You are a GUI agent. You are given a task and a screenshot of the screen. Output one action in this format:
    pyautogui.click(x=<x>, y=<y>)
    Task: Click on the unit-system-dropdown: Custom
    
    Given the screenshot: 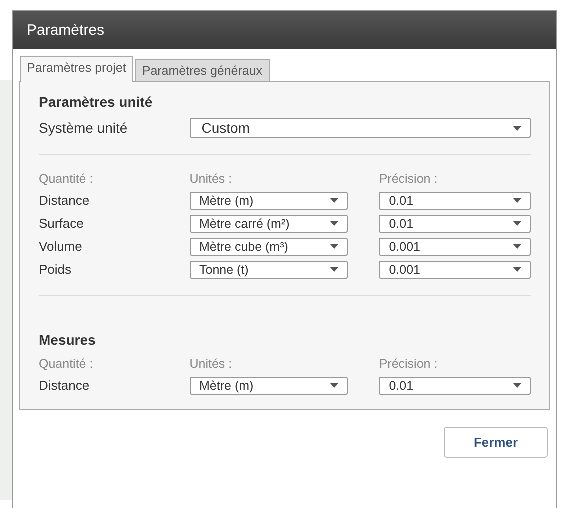 What is the action you would take?
    pyautogui.click(x=360, y=128)
    